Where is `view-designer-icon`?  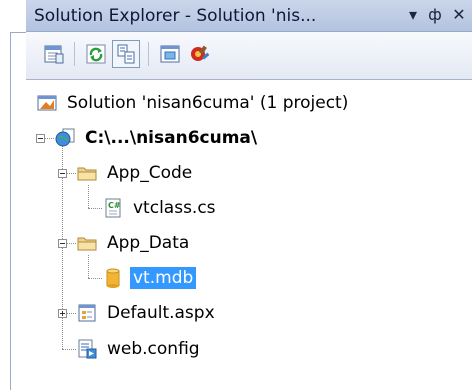
view-designer-icon is located at coordinates (170, 54).